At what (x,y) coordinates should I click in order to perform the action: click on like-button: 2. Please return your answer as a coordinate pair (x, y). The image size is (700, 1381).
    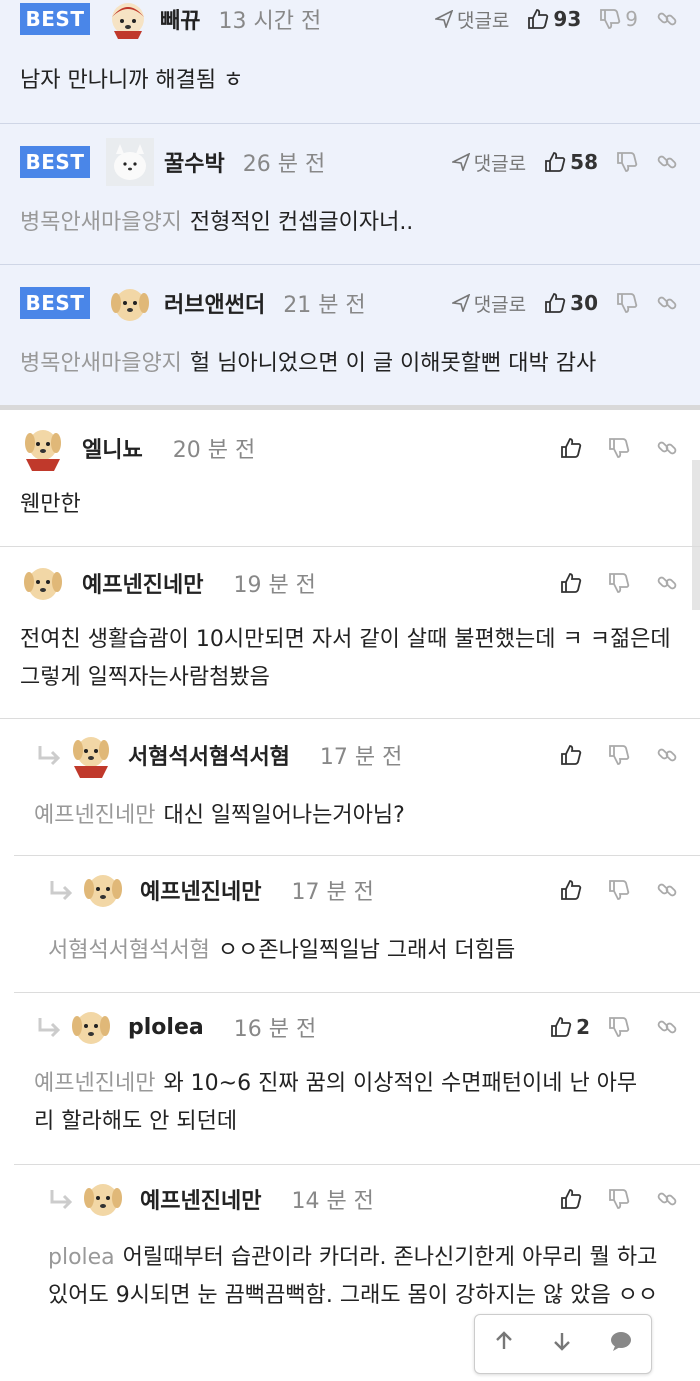
    Looking at the image, I should click on (570, 1027).